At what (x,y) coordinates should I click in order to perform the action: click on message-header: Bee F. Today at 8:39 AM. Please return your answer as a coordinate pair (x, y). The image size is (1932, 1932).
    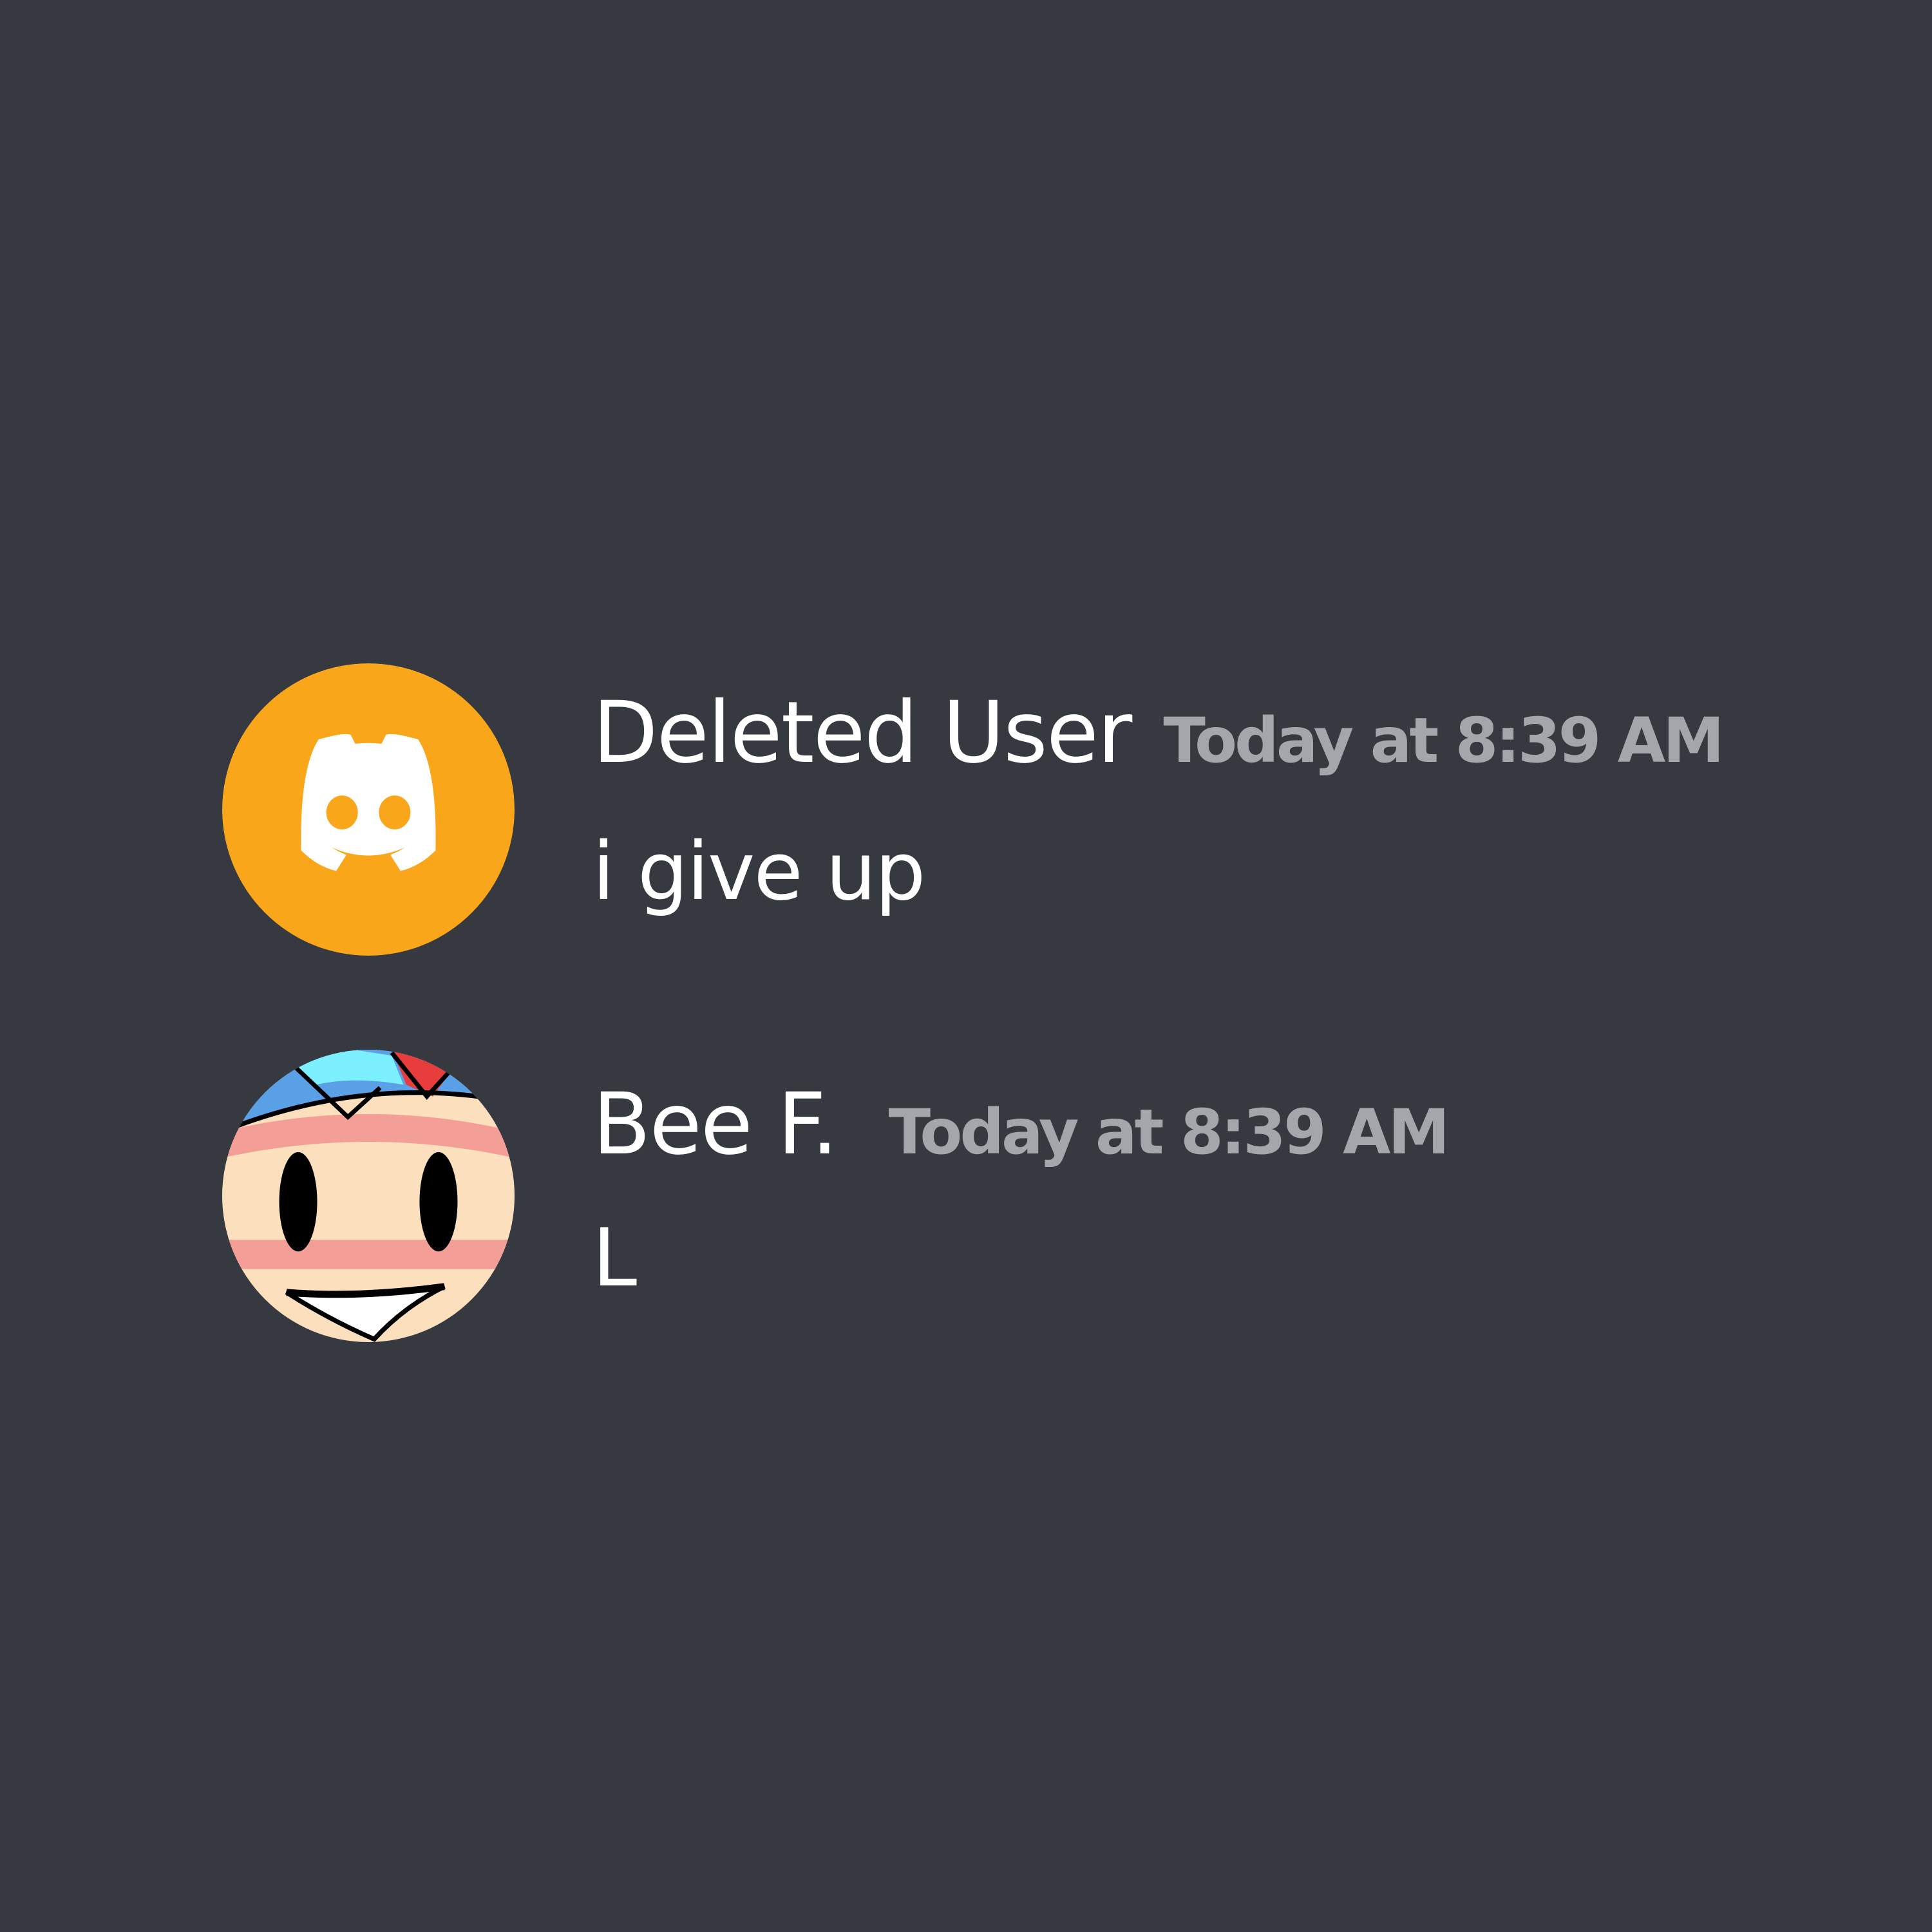
    Looking at the image, I should click on (1021, 1125).